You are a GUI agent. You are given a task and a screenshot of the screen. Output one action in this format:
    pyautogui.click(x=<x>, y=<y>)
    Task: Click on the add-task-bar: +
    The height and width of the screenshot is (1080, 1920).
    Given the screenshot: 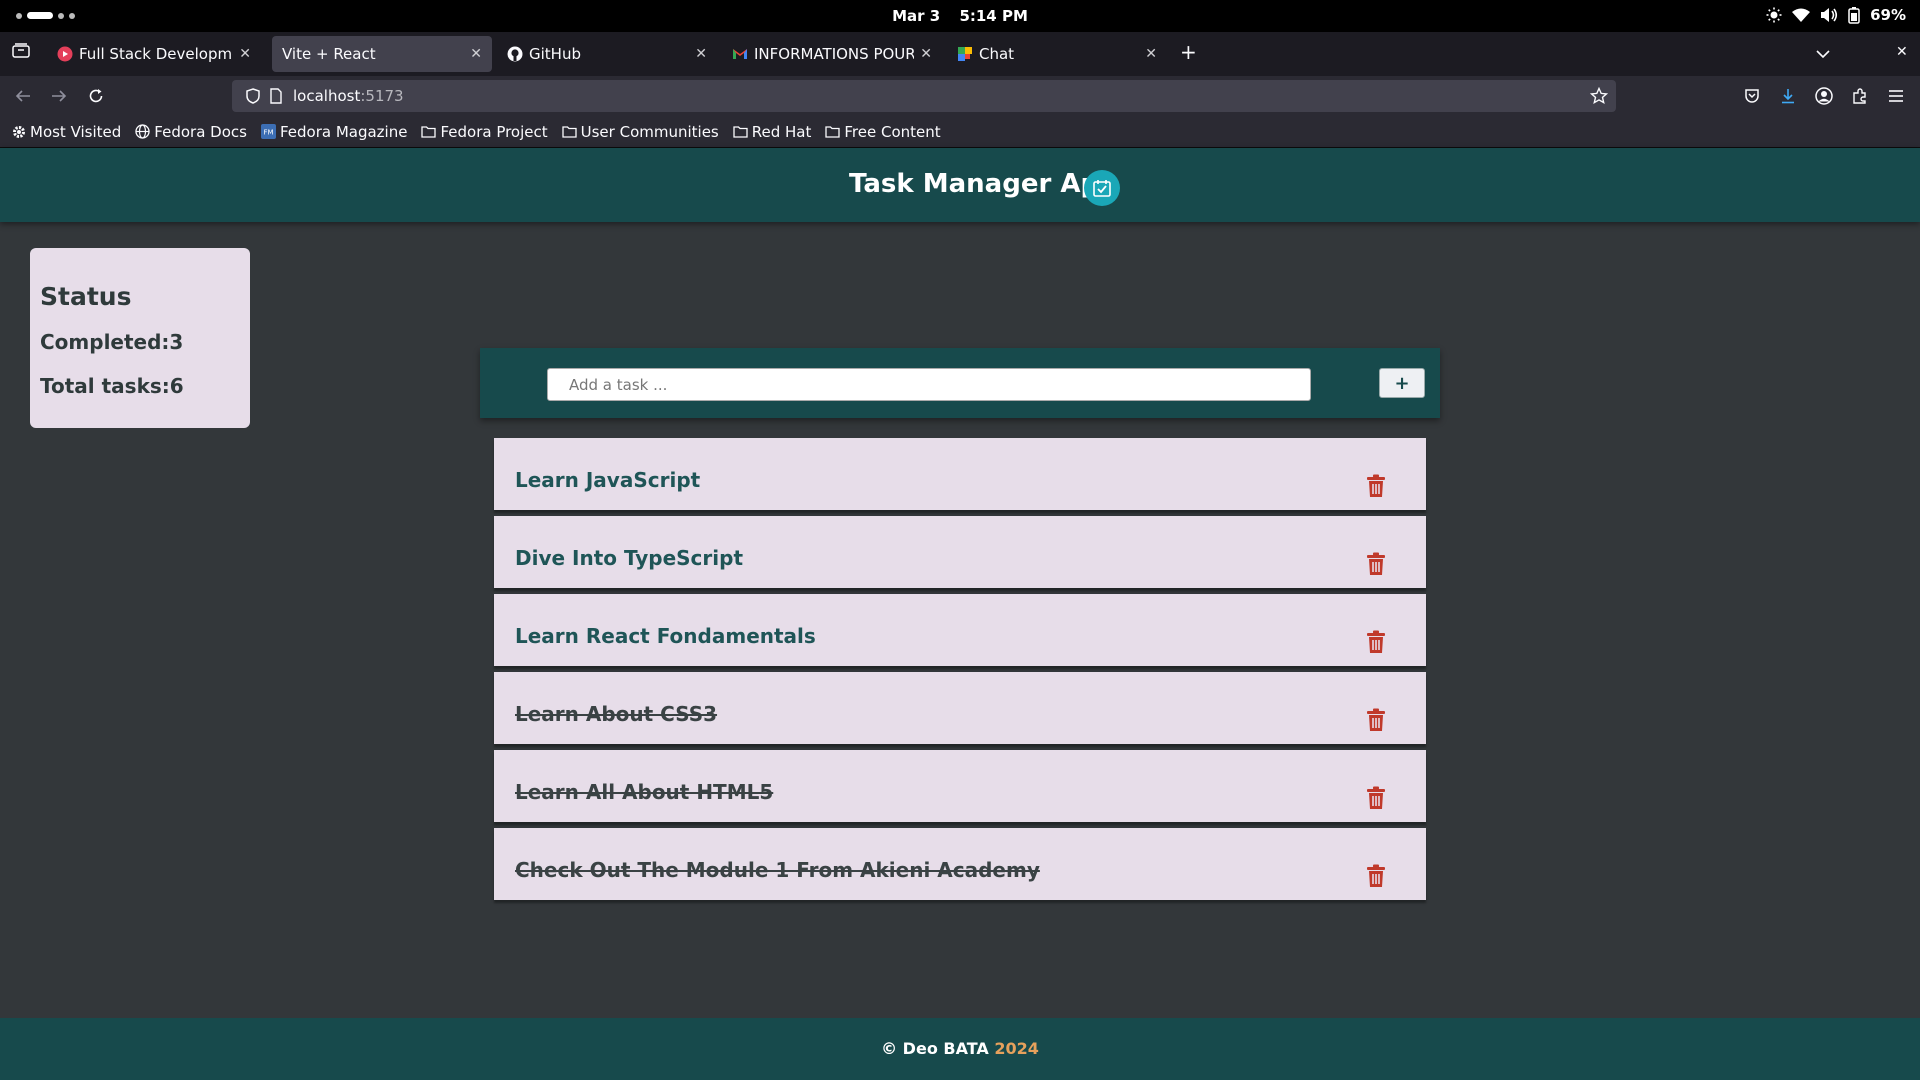 What is the action you would take?
    pyautogui.click(x=960, y=383)
    